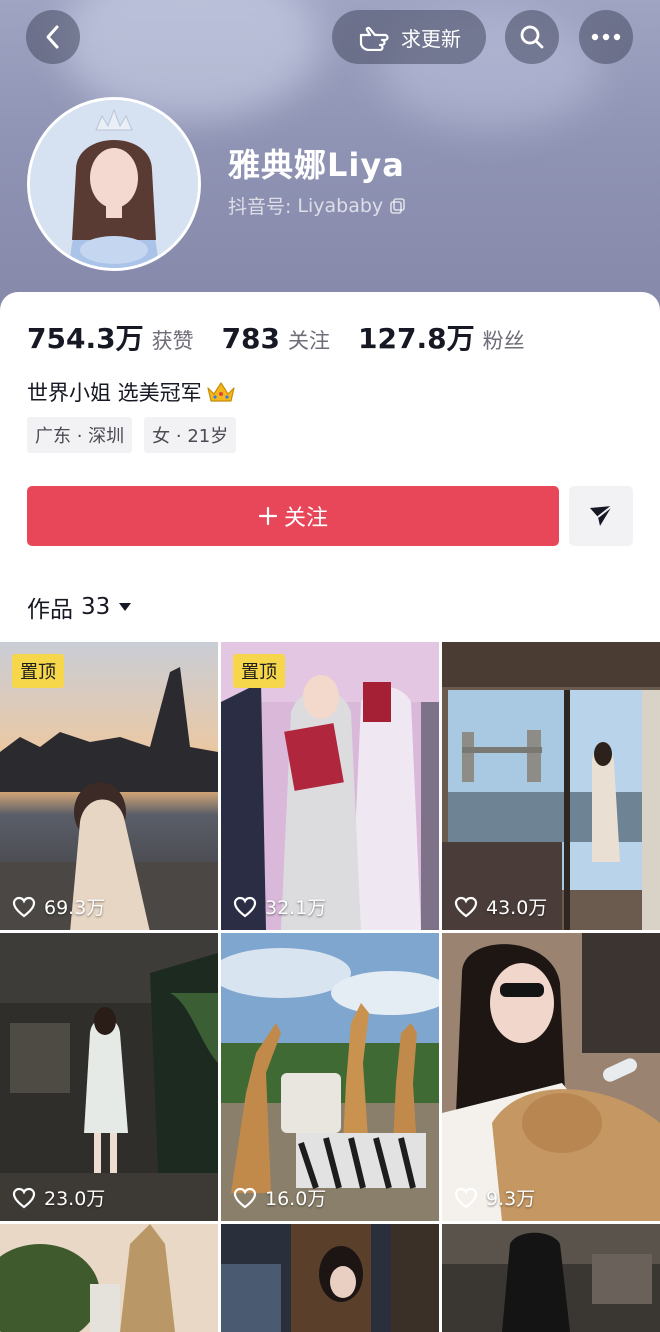  Describe the element at coordinates (309, 341) in the screenshot. I see `stat-label: 关注` at that location.